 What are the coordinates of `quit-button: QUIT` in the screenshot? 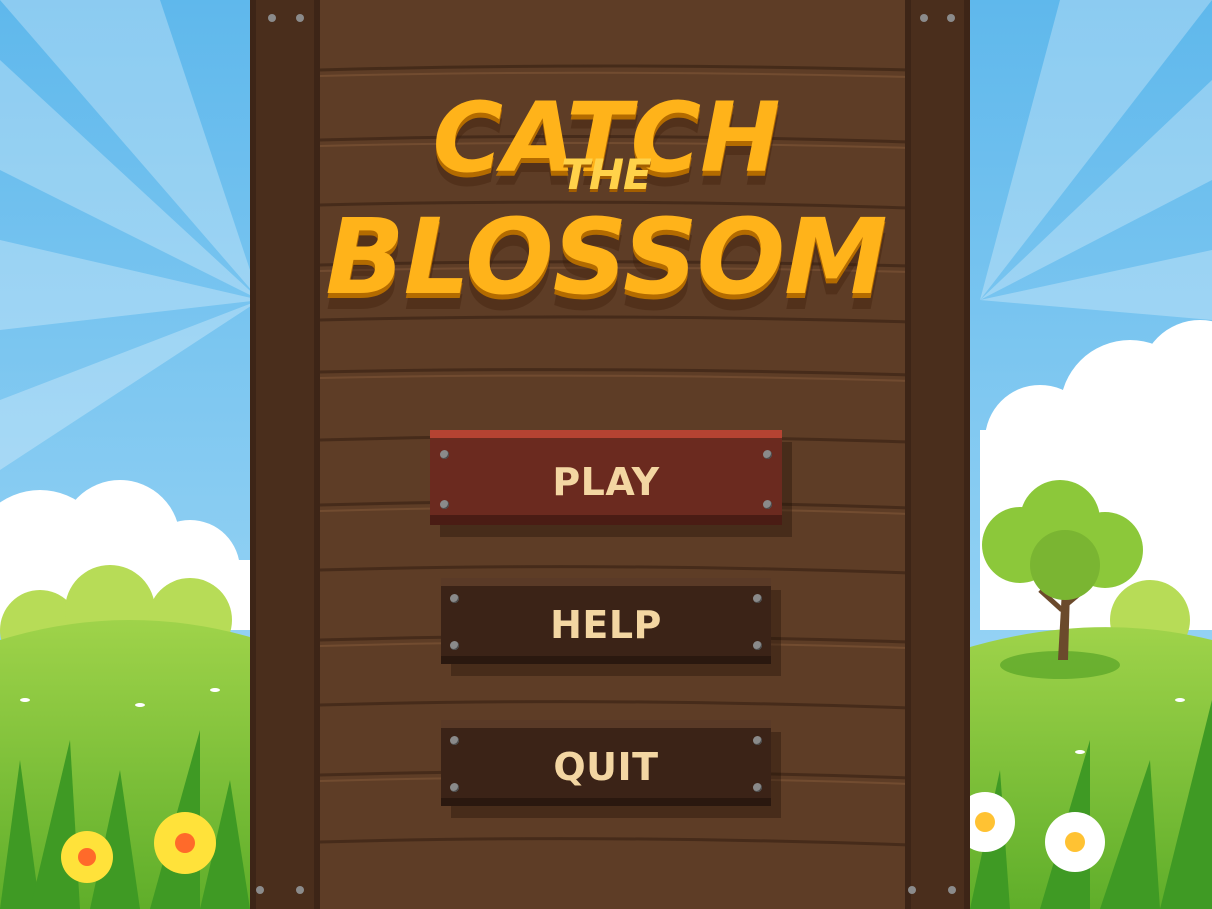 It's located at (606, 763).